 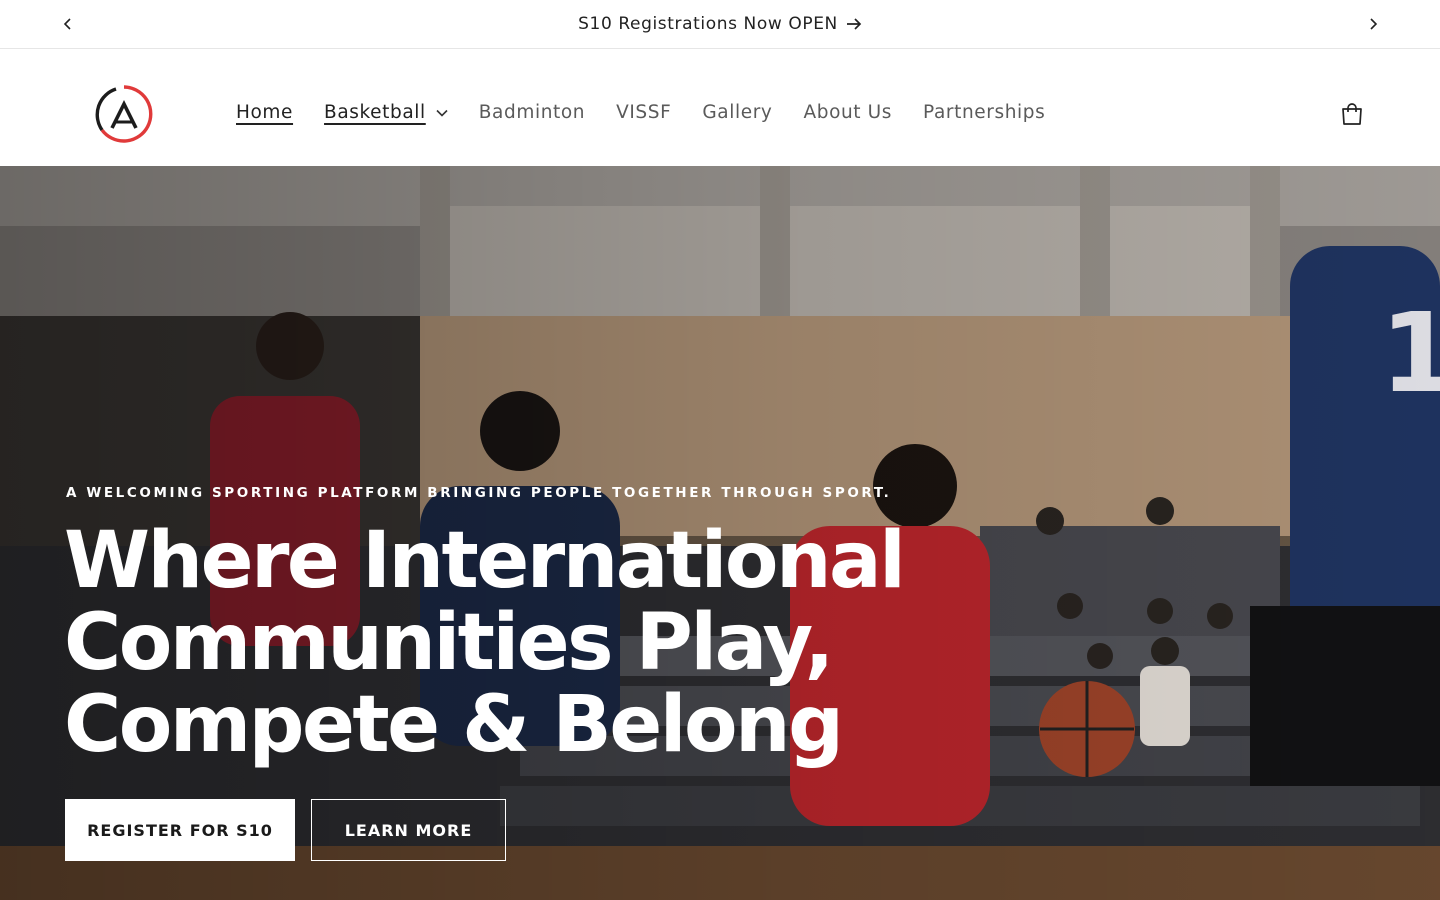 I want to click on nav-item-basketball: Basketball, so click(x=386, y=113).